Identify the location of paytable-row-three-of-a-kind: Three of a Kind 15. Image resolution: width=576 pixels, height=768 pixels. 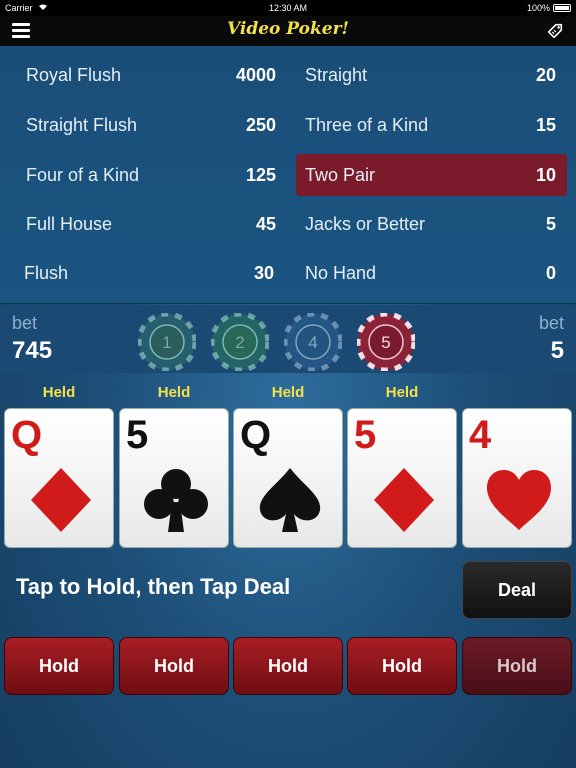
(430, 125).